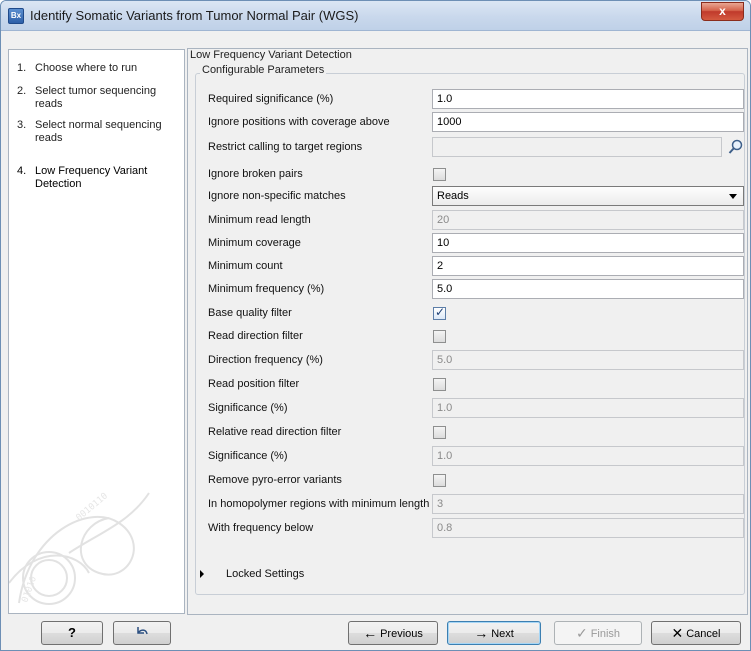 The width and height of the screenshot is (751, 651). Describe the element at coordinates (588, 360) in the screenshot. I see `direction-frequency-input: 5.0` at that location.